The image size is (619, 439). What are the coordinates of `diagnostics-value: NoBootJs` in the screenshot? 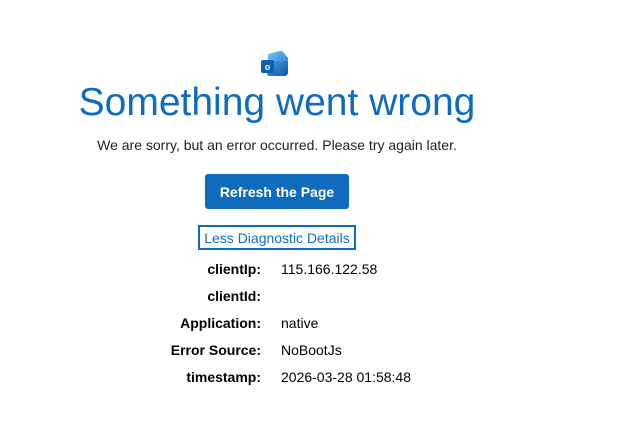 It's located at (311, 350).